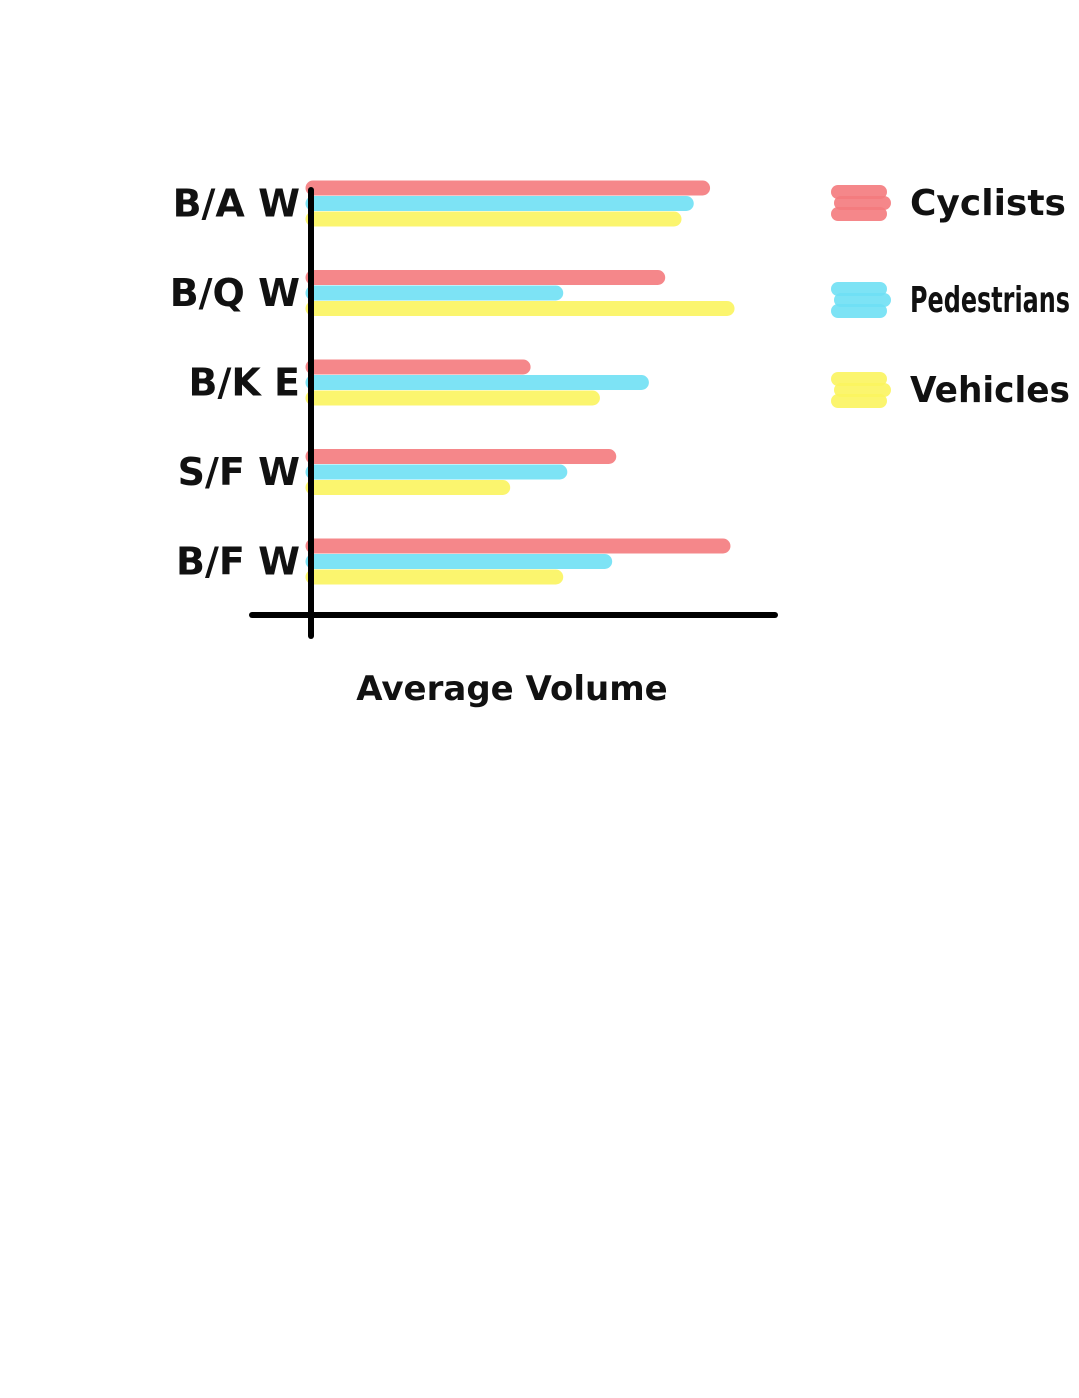  I want to click on category-labels: B/A W B/Q W B/K E S/F W B/F W, so click(235, 383).